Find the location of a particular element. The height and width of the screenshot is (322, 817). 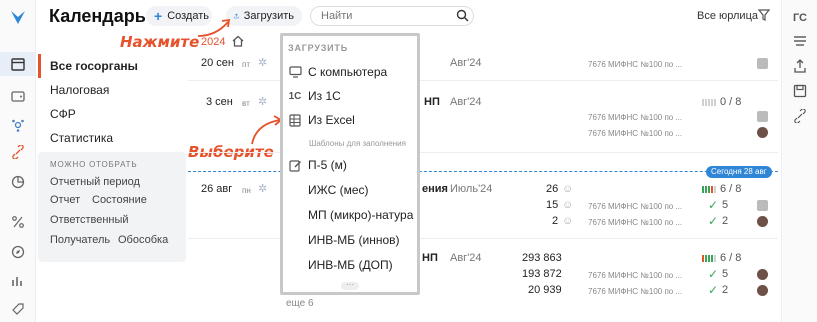

employee-count: 15 is located at coordinates (552, 205).